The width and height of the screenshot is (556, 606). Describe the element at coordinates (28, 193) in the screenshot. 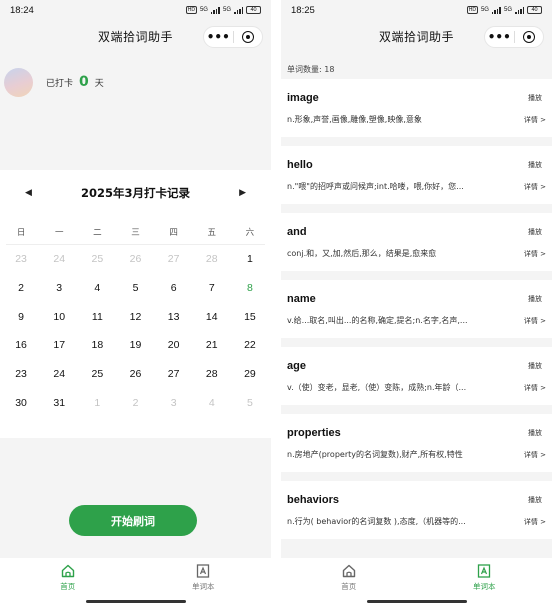

I see `prev-month-icon: ◀` at that location.